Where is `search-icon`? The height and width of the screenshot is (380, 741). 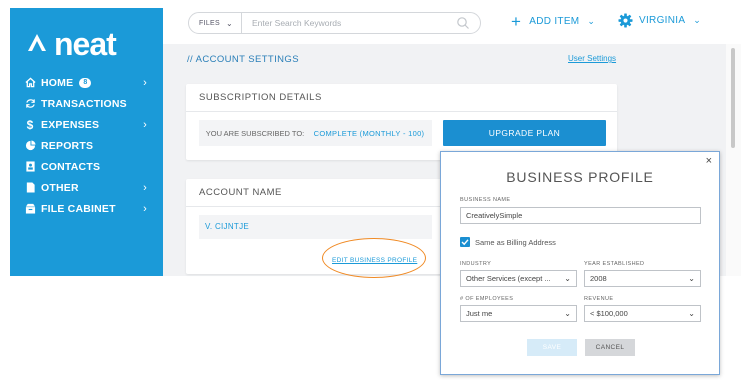
search-icon is located at coordinates (463, 23).